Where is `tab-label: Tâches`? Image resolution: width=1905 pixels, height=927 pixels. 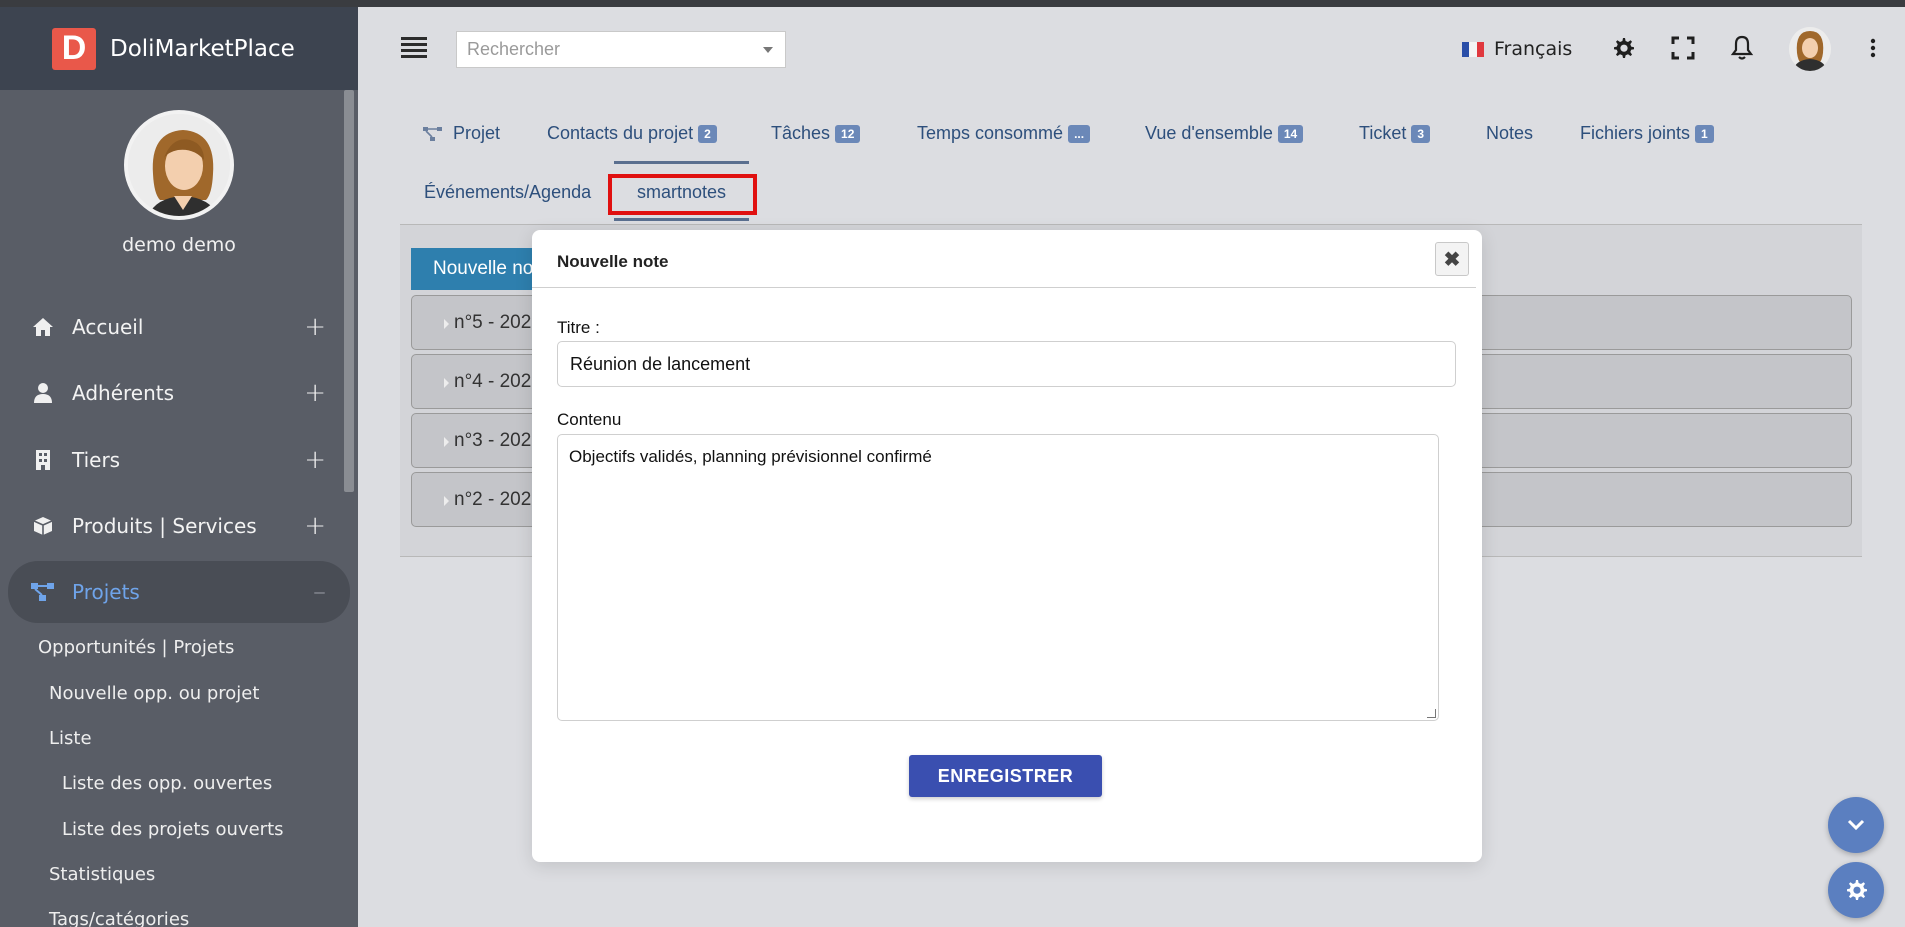
tab-label: Tâches is located at coordinates (801, 133).